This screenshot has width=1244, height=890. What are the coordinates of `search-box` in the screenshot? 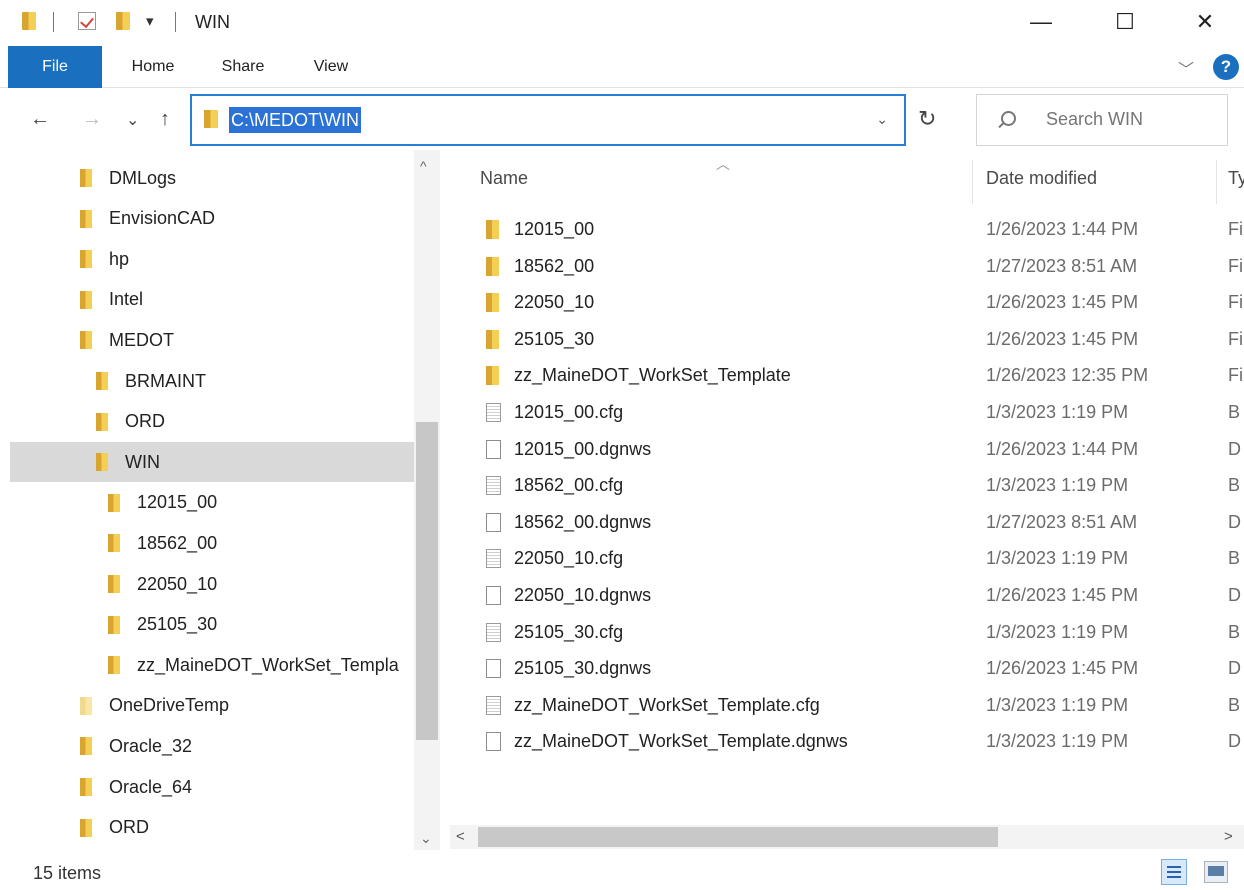 It's located at (1102, 120).